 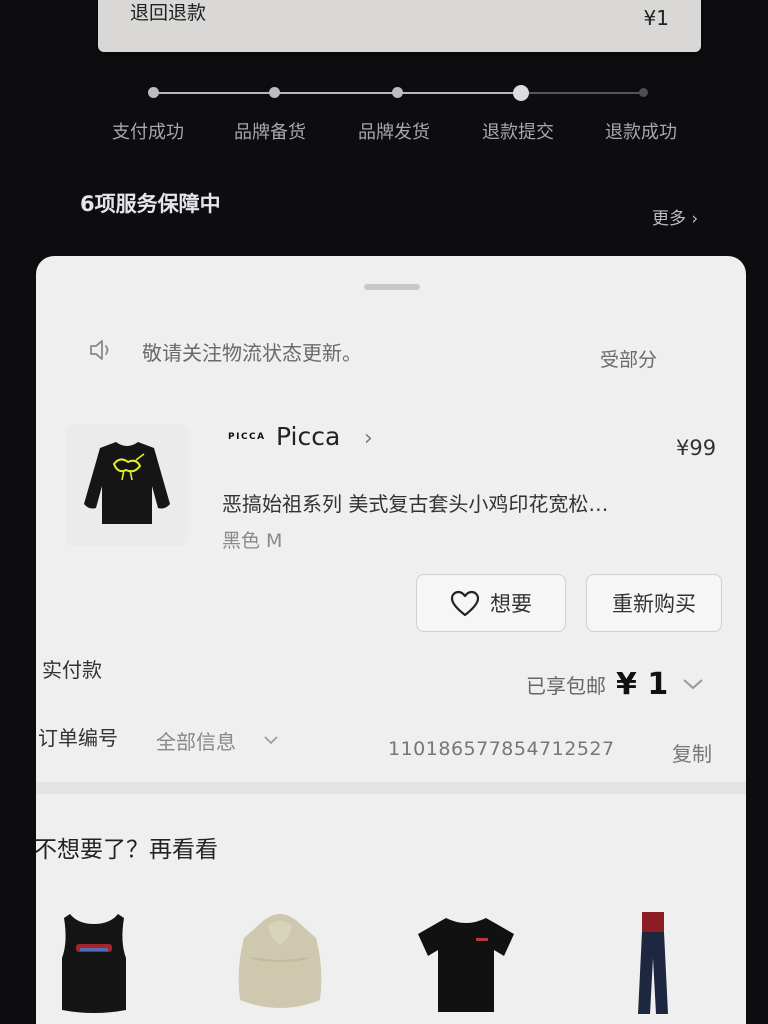 What do you see at coordinates (399, 26) in the screenshot?
I see `refund-summary-card: 退回退款 ¥1` at bounding box center [399, 26].